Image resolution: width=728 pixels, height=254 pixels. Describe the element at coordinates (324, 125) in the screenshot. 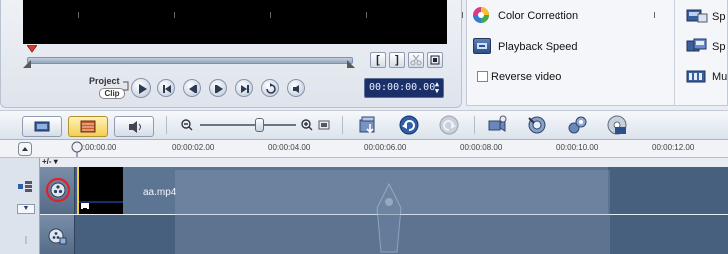

I see `fit-project-icon` at that location.